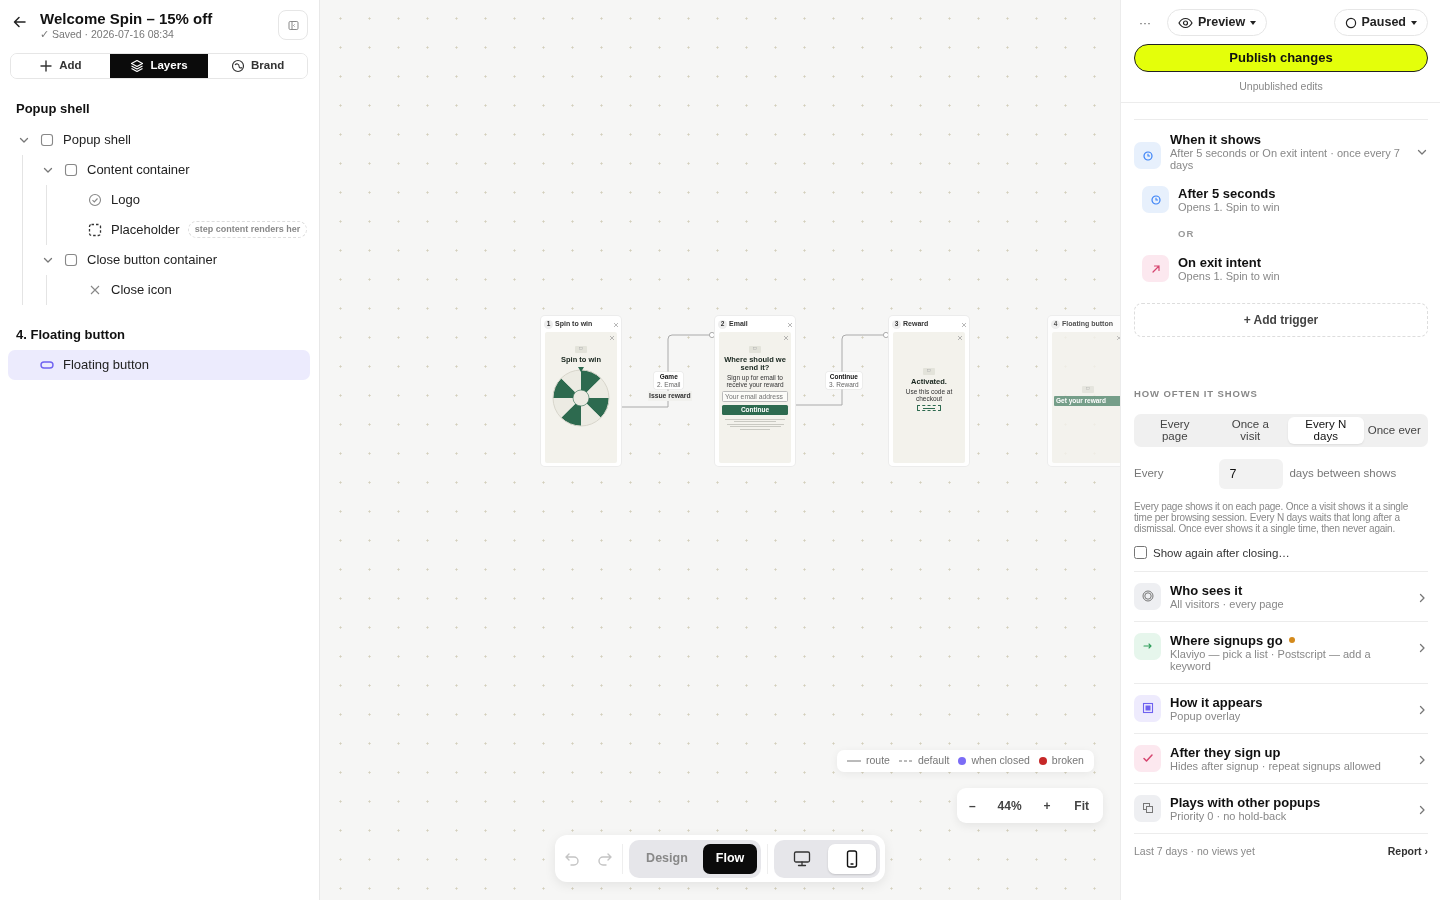  Describe the element at coordinates (47, 365) in the screenshot. I see `pill-icon` at that location.